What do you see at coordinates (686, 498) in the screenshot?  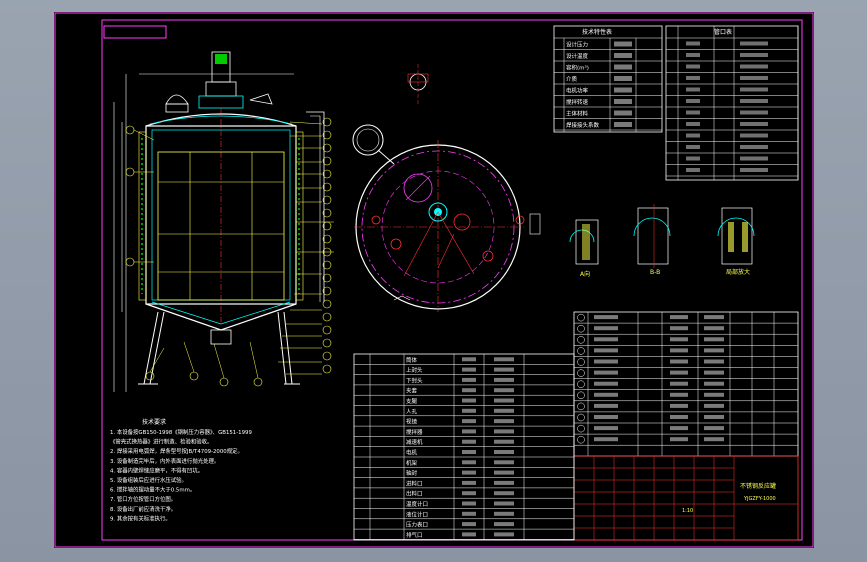 I see `title-block: 不锈钢反应罐 YJGZFY-1000 1:10` at bounding box center [686, 498].